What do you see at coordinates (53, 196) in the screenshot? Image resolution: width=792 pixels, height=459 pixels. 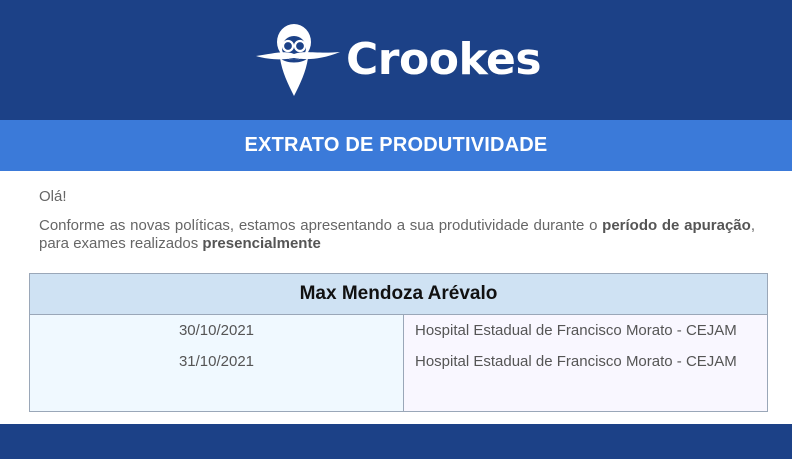 I see `greeting-text: Olá!` at bounding box center [53, 196].